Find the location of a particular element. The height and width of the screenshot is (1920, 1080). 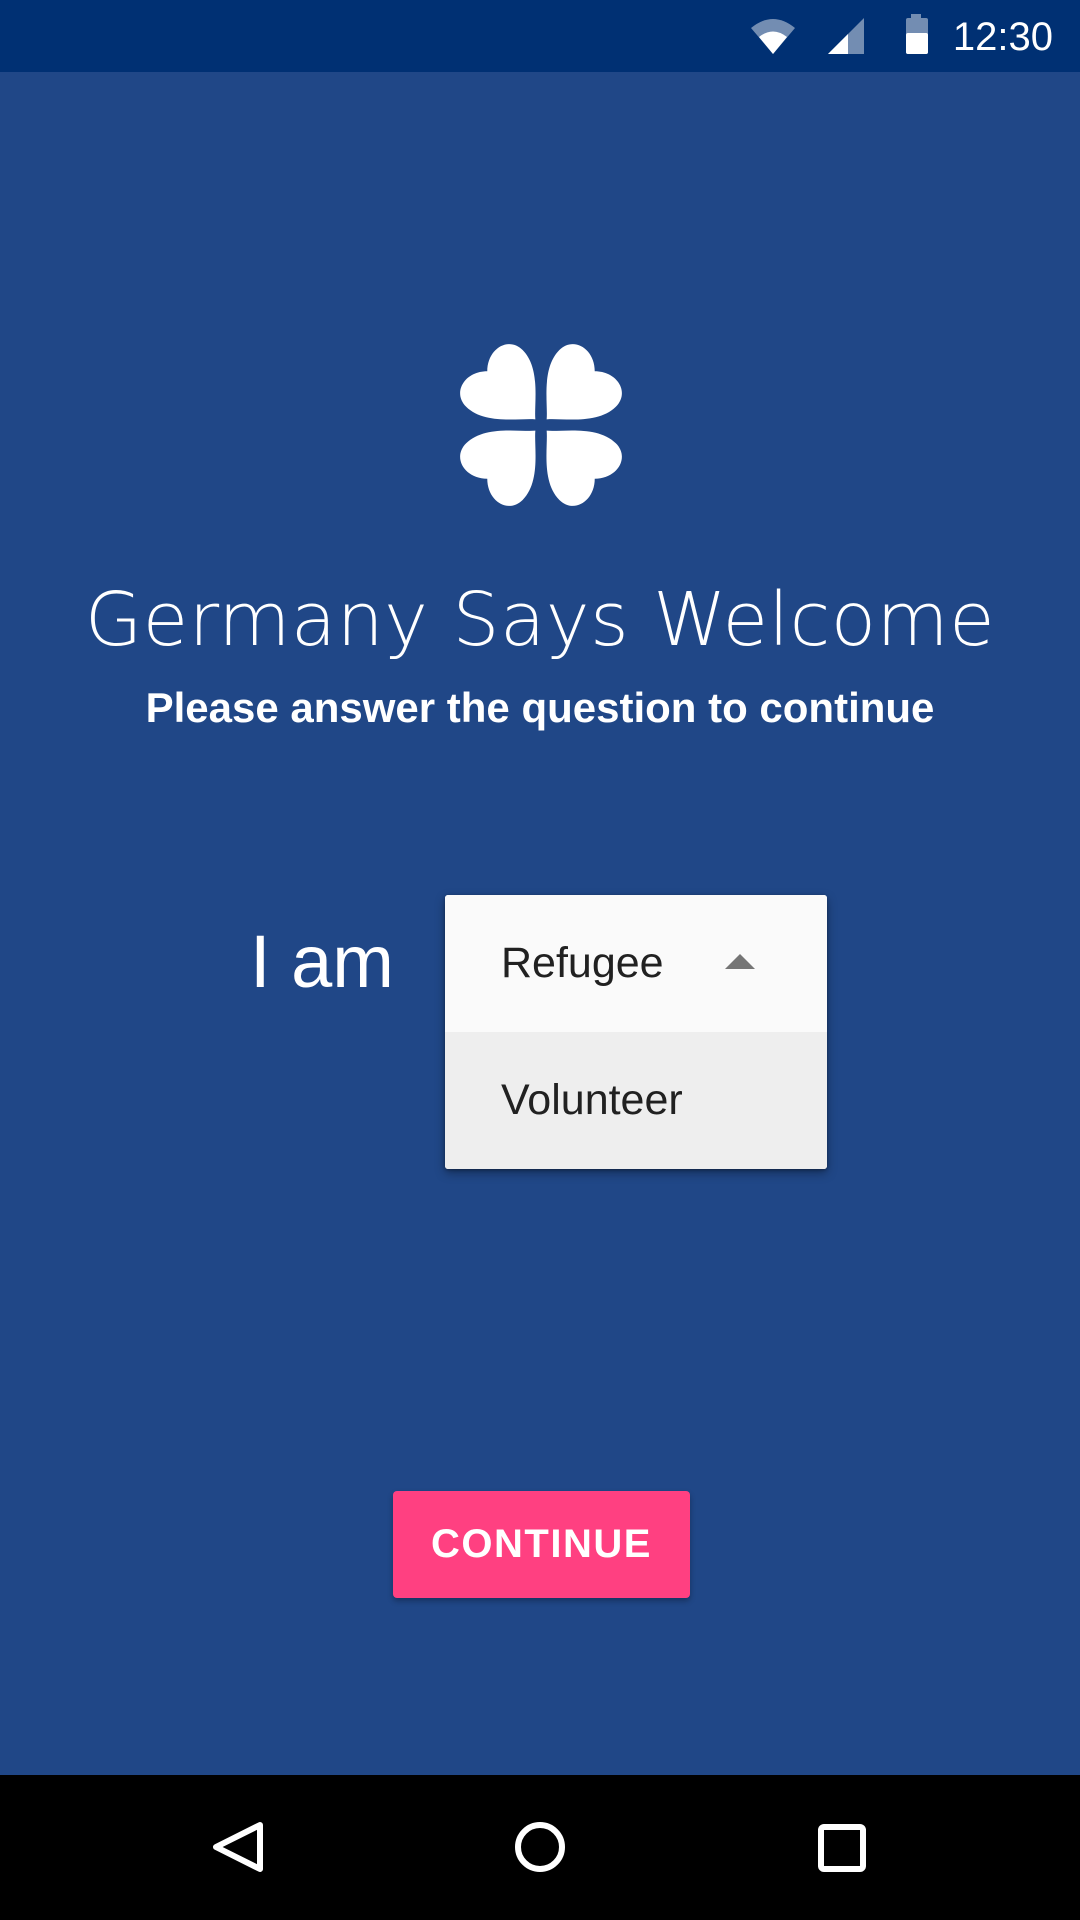

clover-logo-icon is located at coordinates (541, 425).